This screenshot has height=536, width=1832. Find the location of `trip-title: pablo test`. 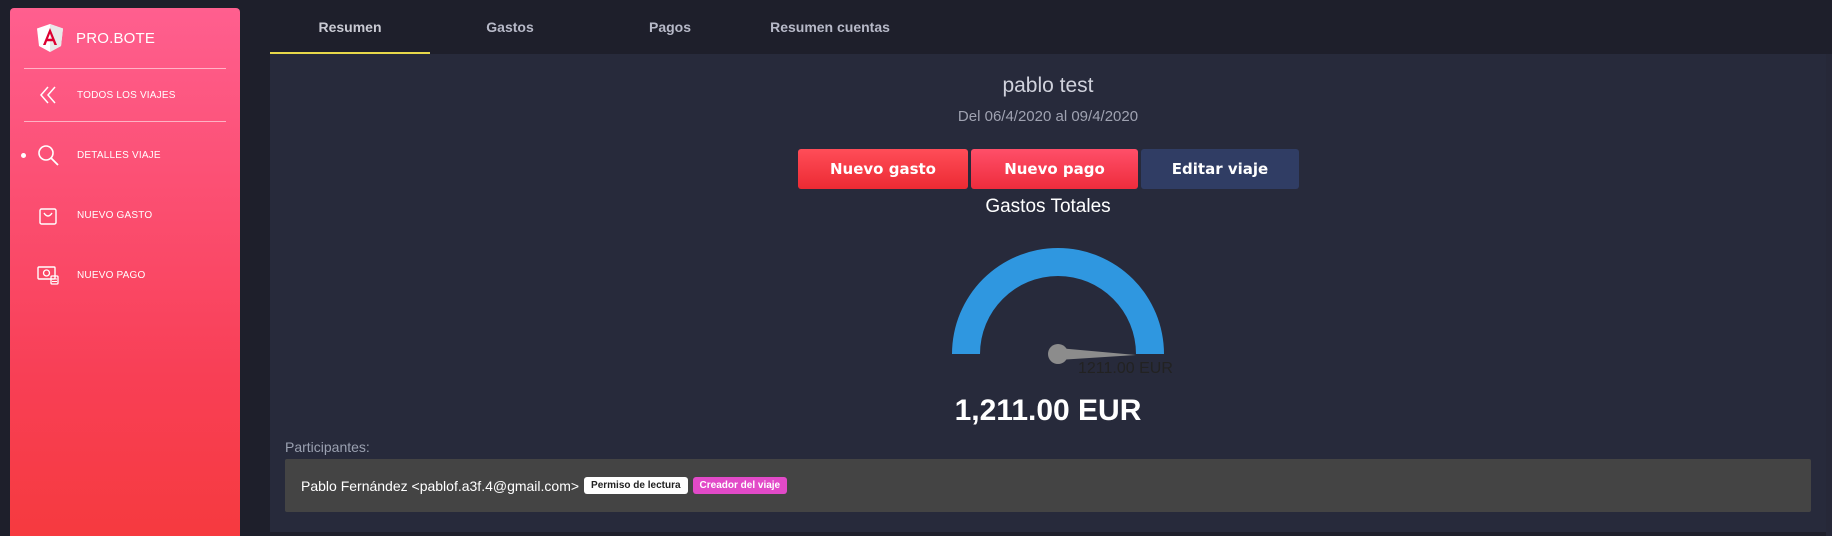

trip-title: pablo test is located at coordinates (1048, 85).